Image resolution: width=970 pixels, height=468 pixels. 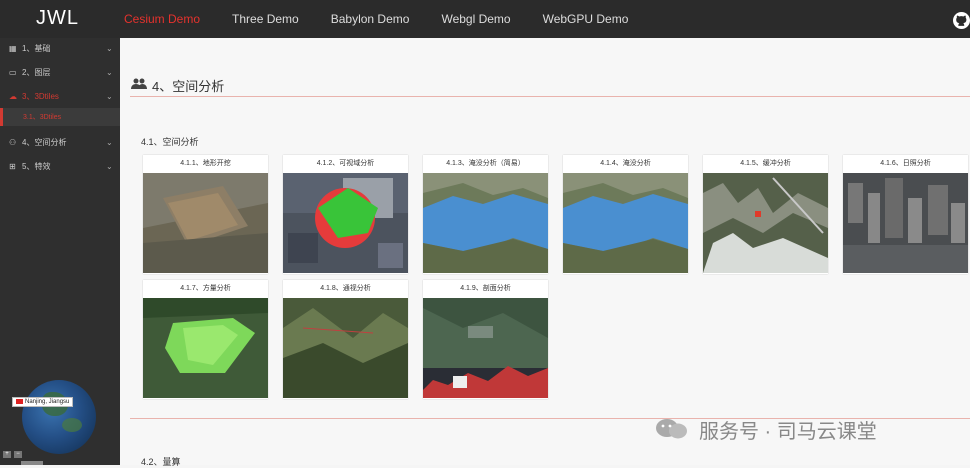 What do you see at coordinates (60, 97) in the screenshot?
I see `sidebar-item-3dtiles: ☁ 3、3Dtiles ⌄` at bounding box center [60, 97].